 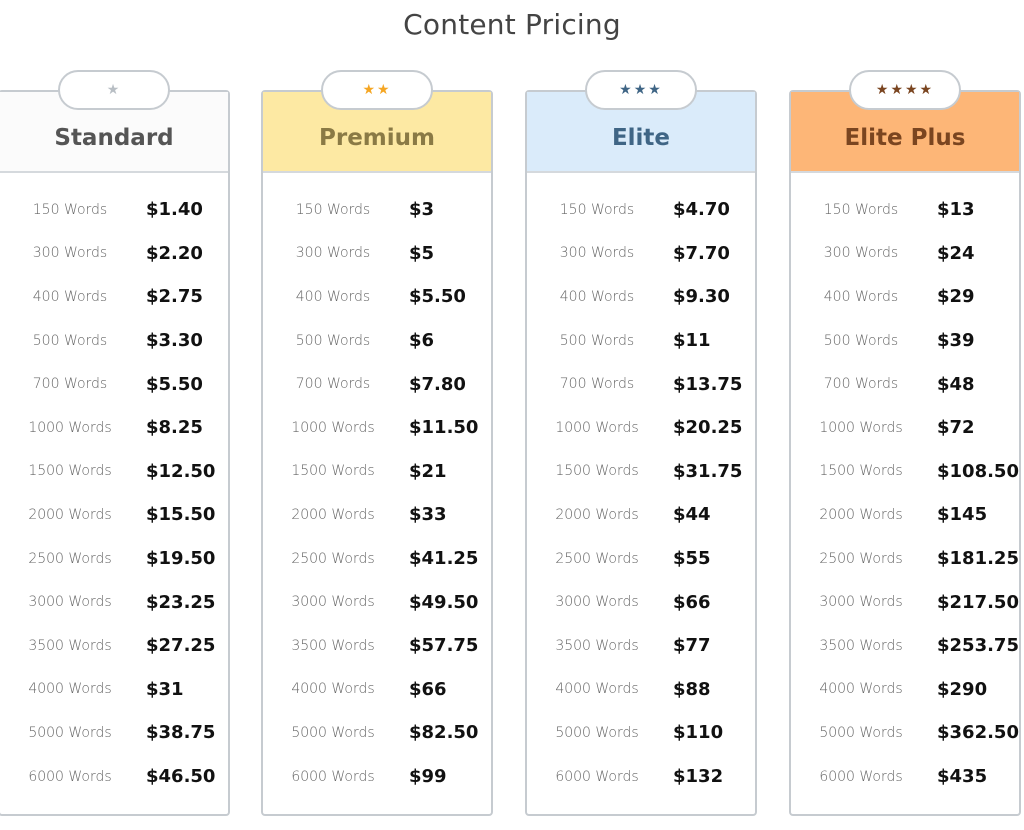 I want to click on price-row: 2000 Words $44, so click(x=641, y=515).